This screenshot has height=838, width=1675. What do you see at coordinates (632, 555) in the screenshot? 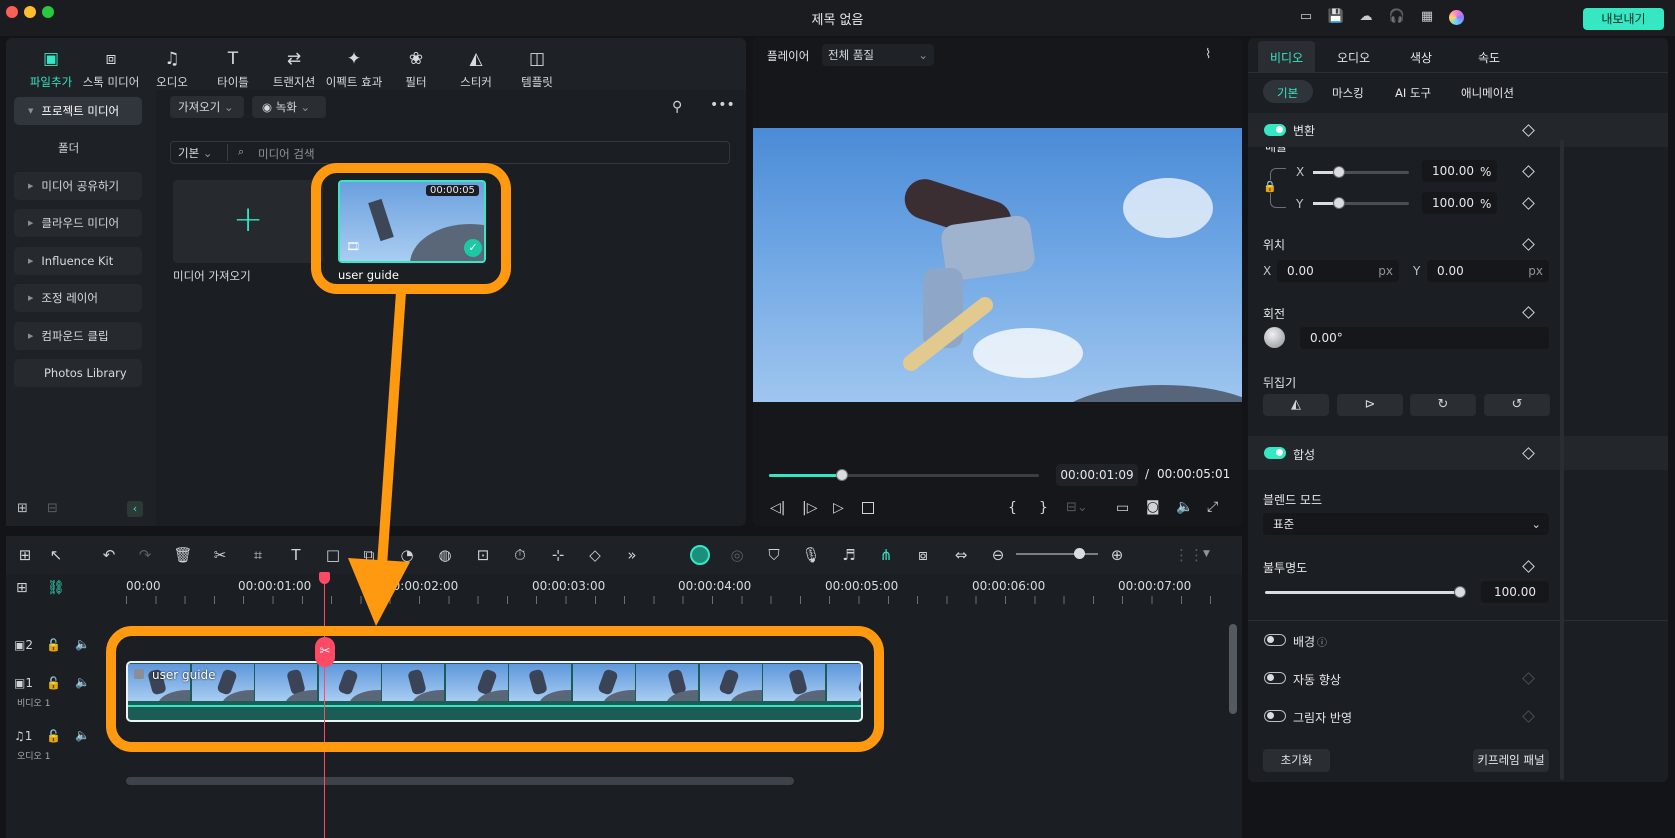
I see `more-tools-icon: »` at bounding box center [632, 555].